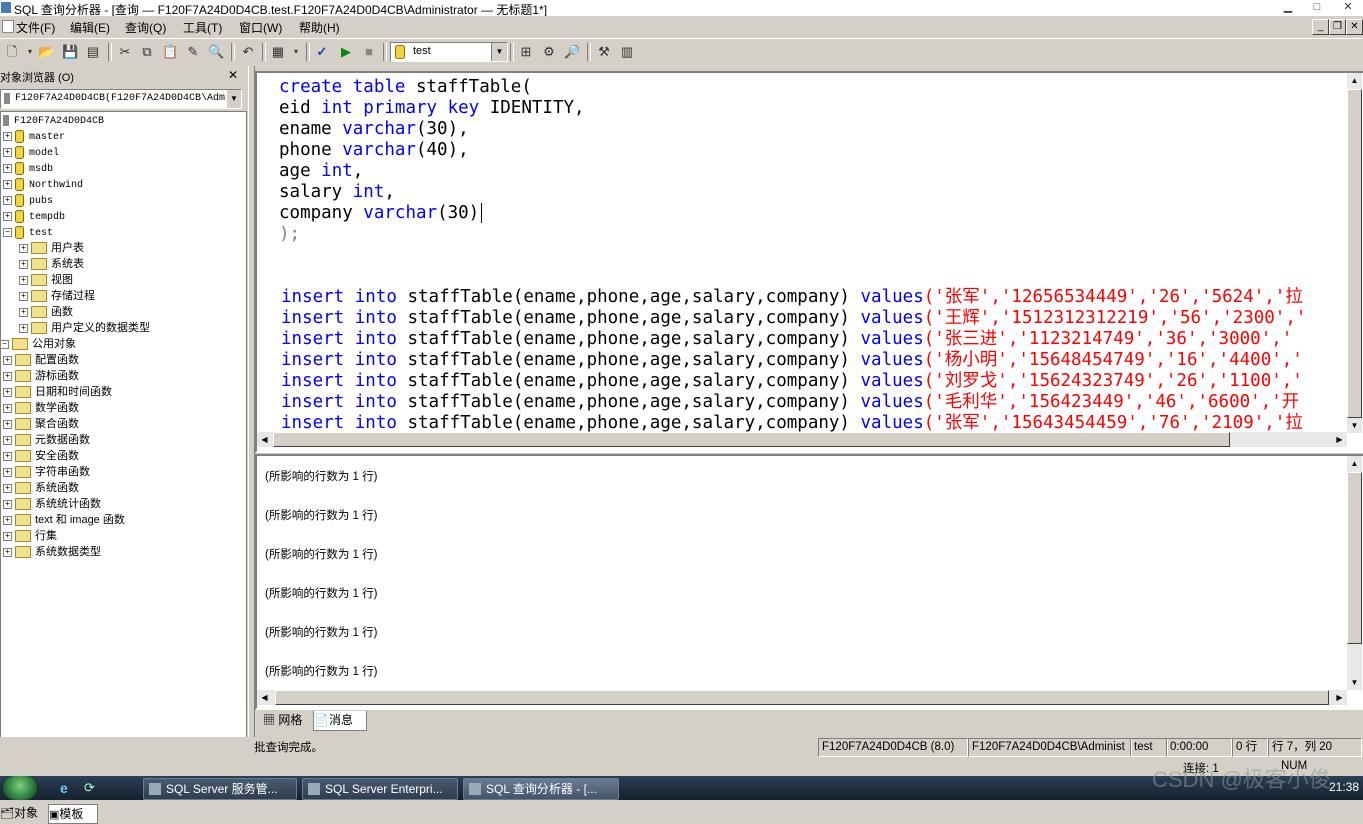  What do you see at coordinates (46, 440) in the screenshot?
I see `tree-node-function-group: + 元数据函数` at bounding box center [46, 440].